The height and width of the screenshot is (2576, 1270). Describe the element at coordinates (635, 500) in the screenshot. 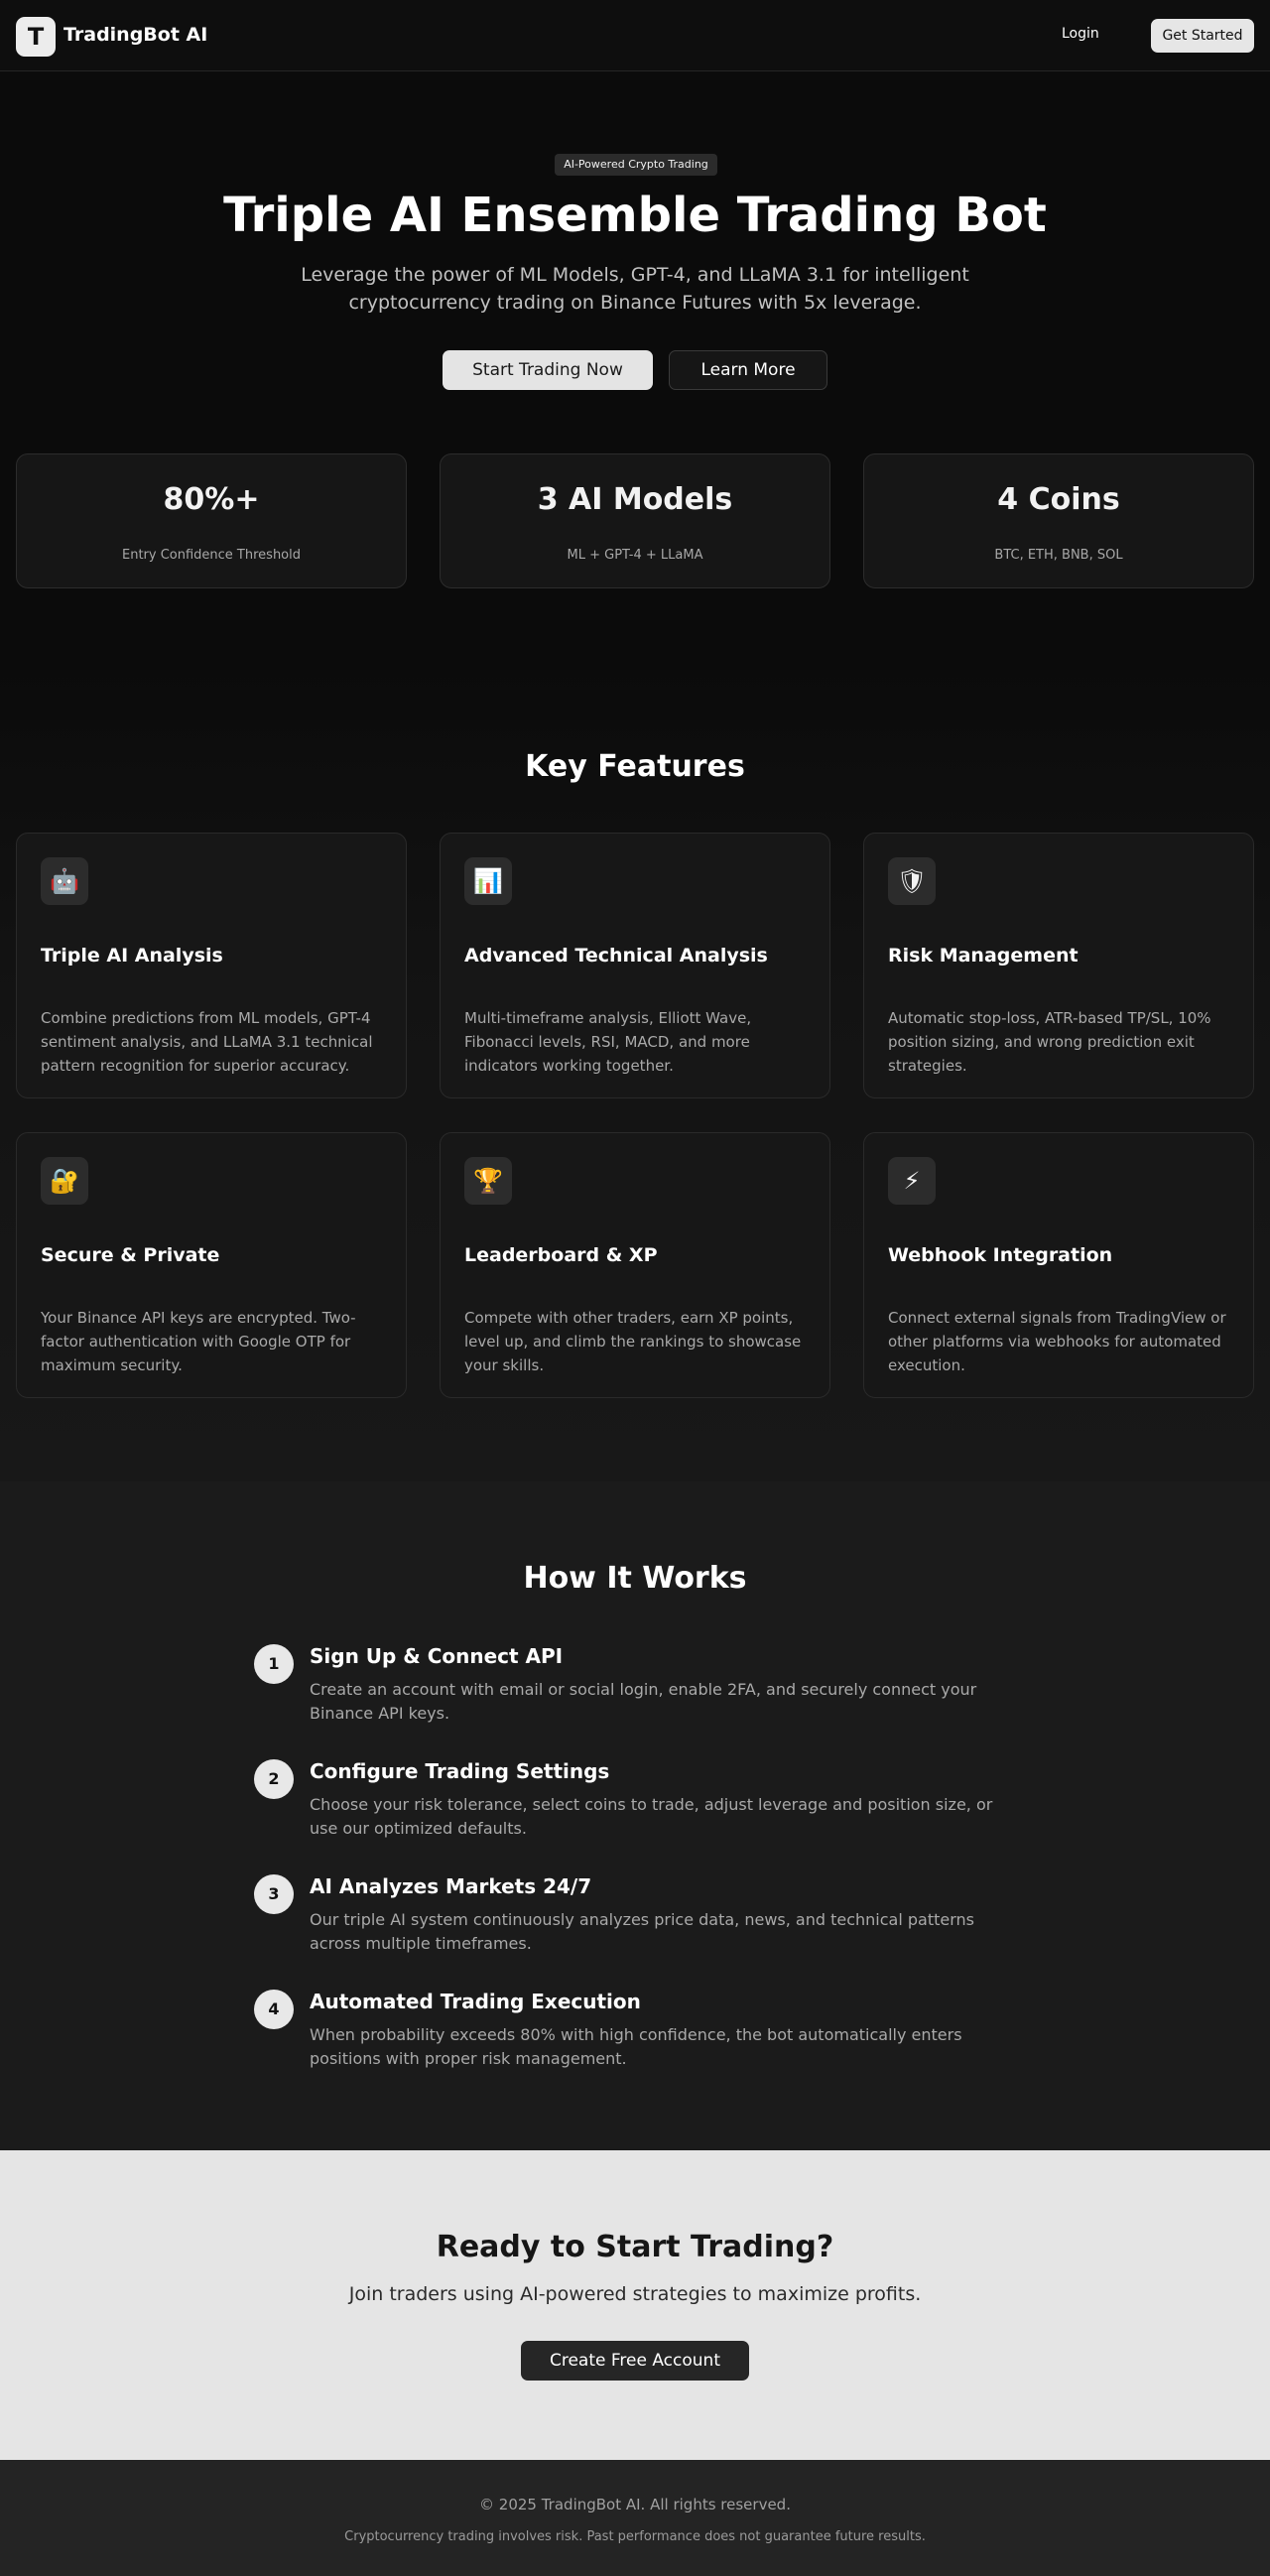

I see `stat-value: 3 AI Models` at that location.